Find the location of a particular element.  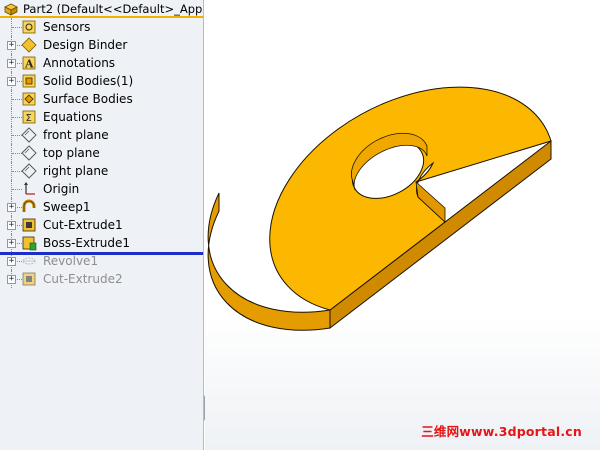

tree-item-boss-extrude1: + Boss-Extrude1 is located at coordinates (101, 243).